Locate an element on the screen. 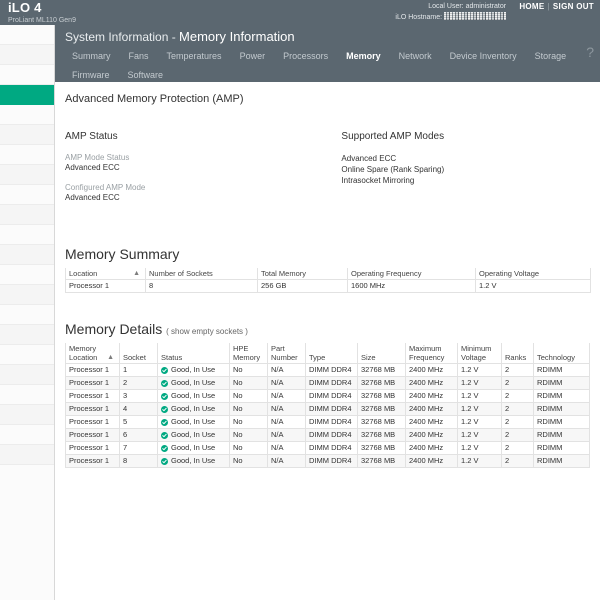 The width and height of the screenshot is (600, 600). tab-network: Network is located at coordinates (415, 56).